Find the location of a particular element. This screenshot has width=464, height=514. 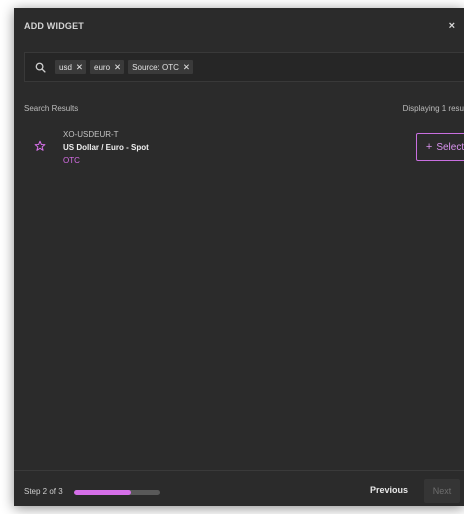

remove-chip-source-button: ✕ is located at coordinates (186, 67).